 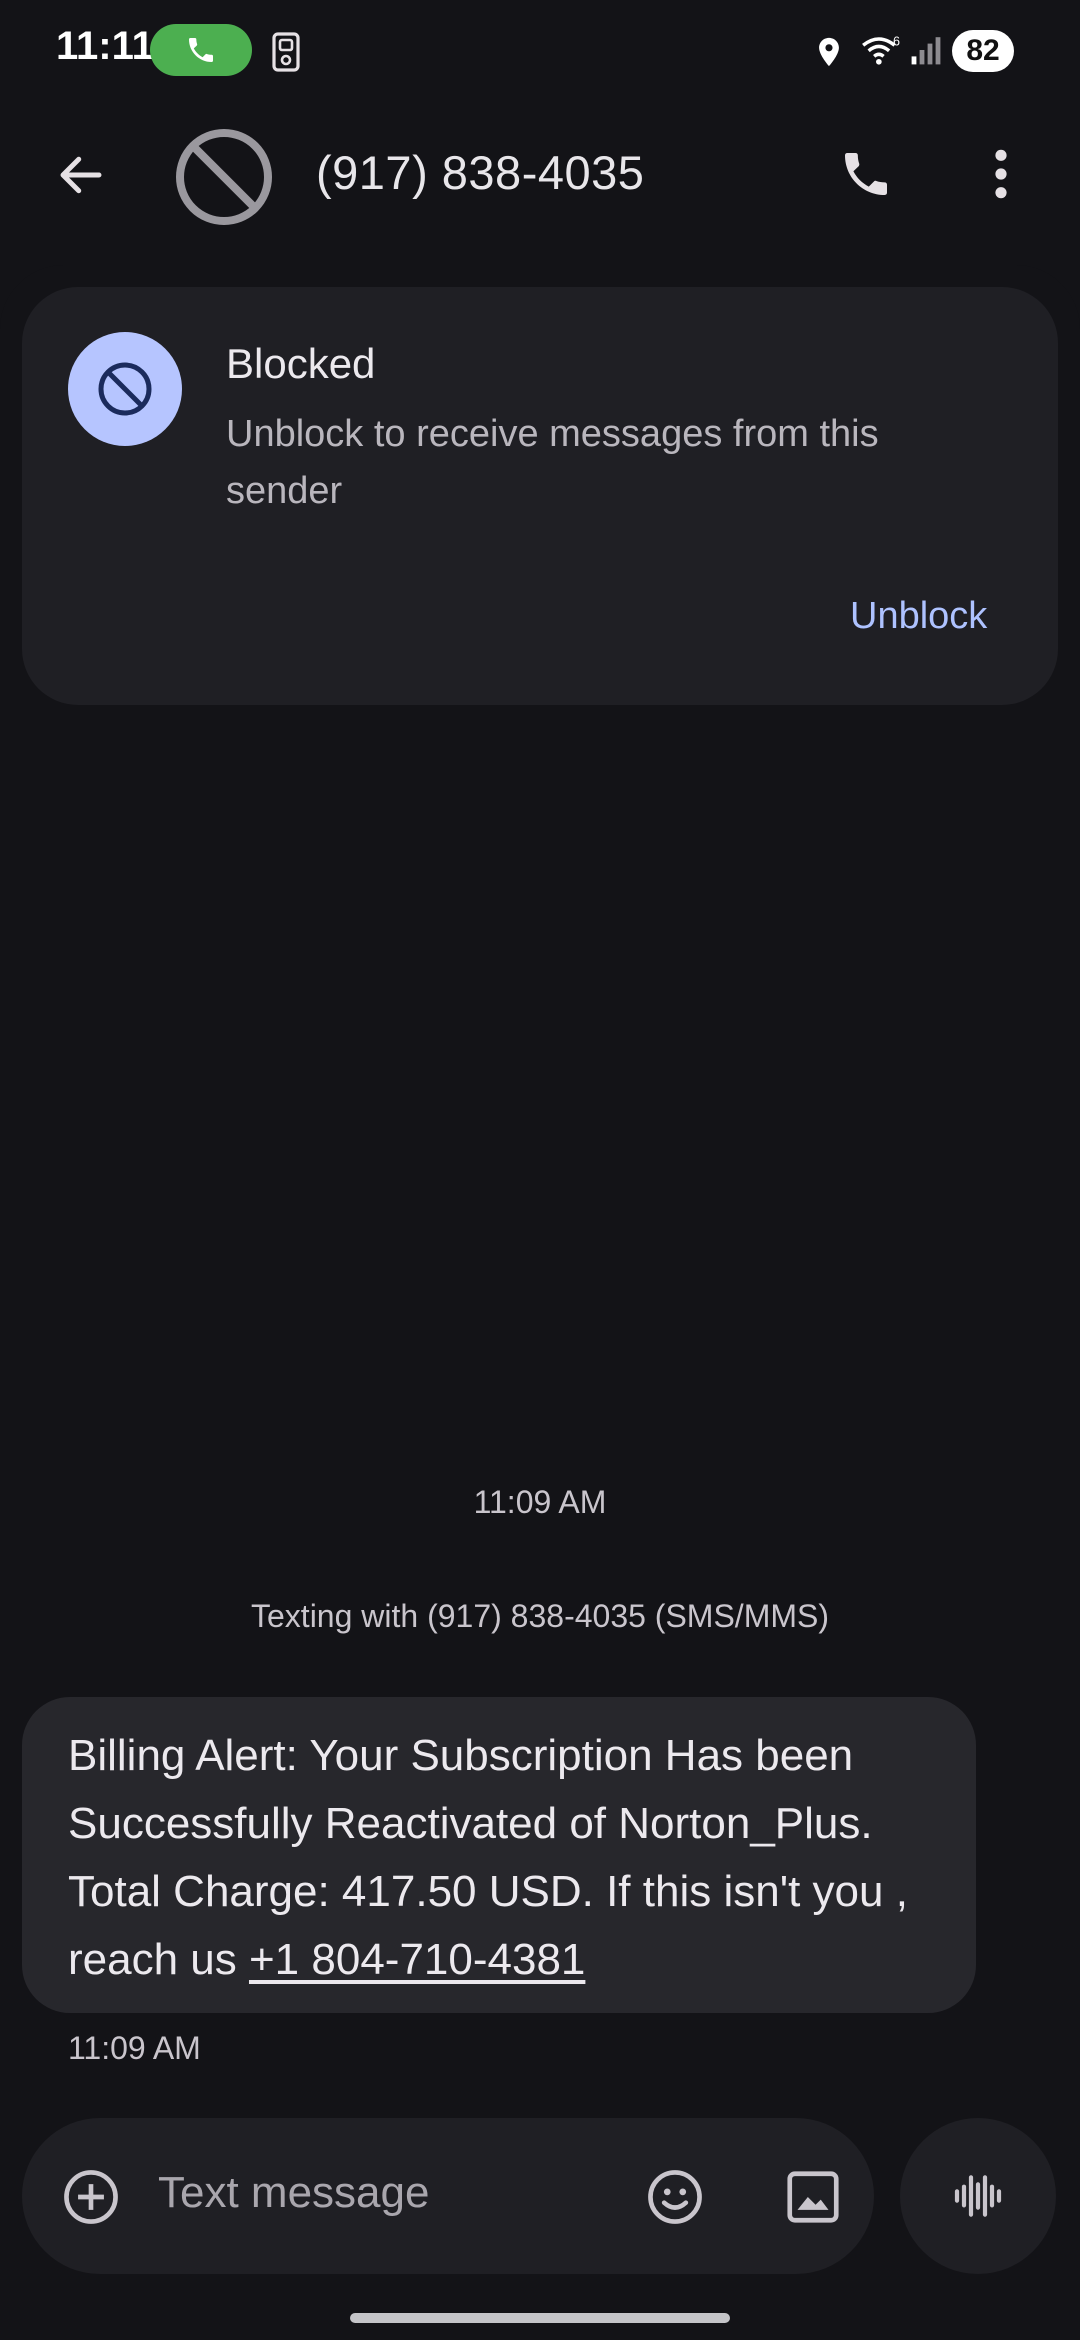 I want to click on blocked-icon, so click(x=224, y=177).